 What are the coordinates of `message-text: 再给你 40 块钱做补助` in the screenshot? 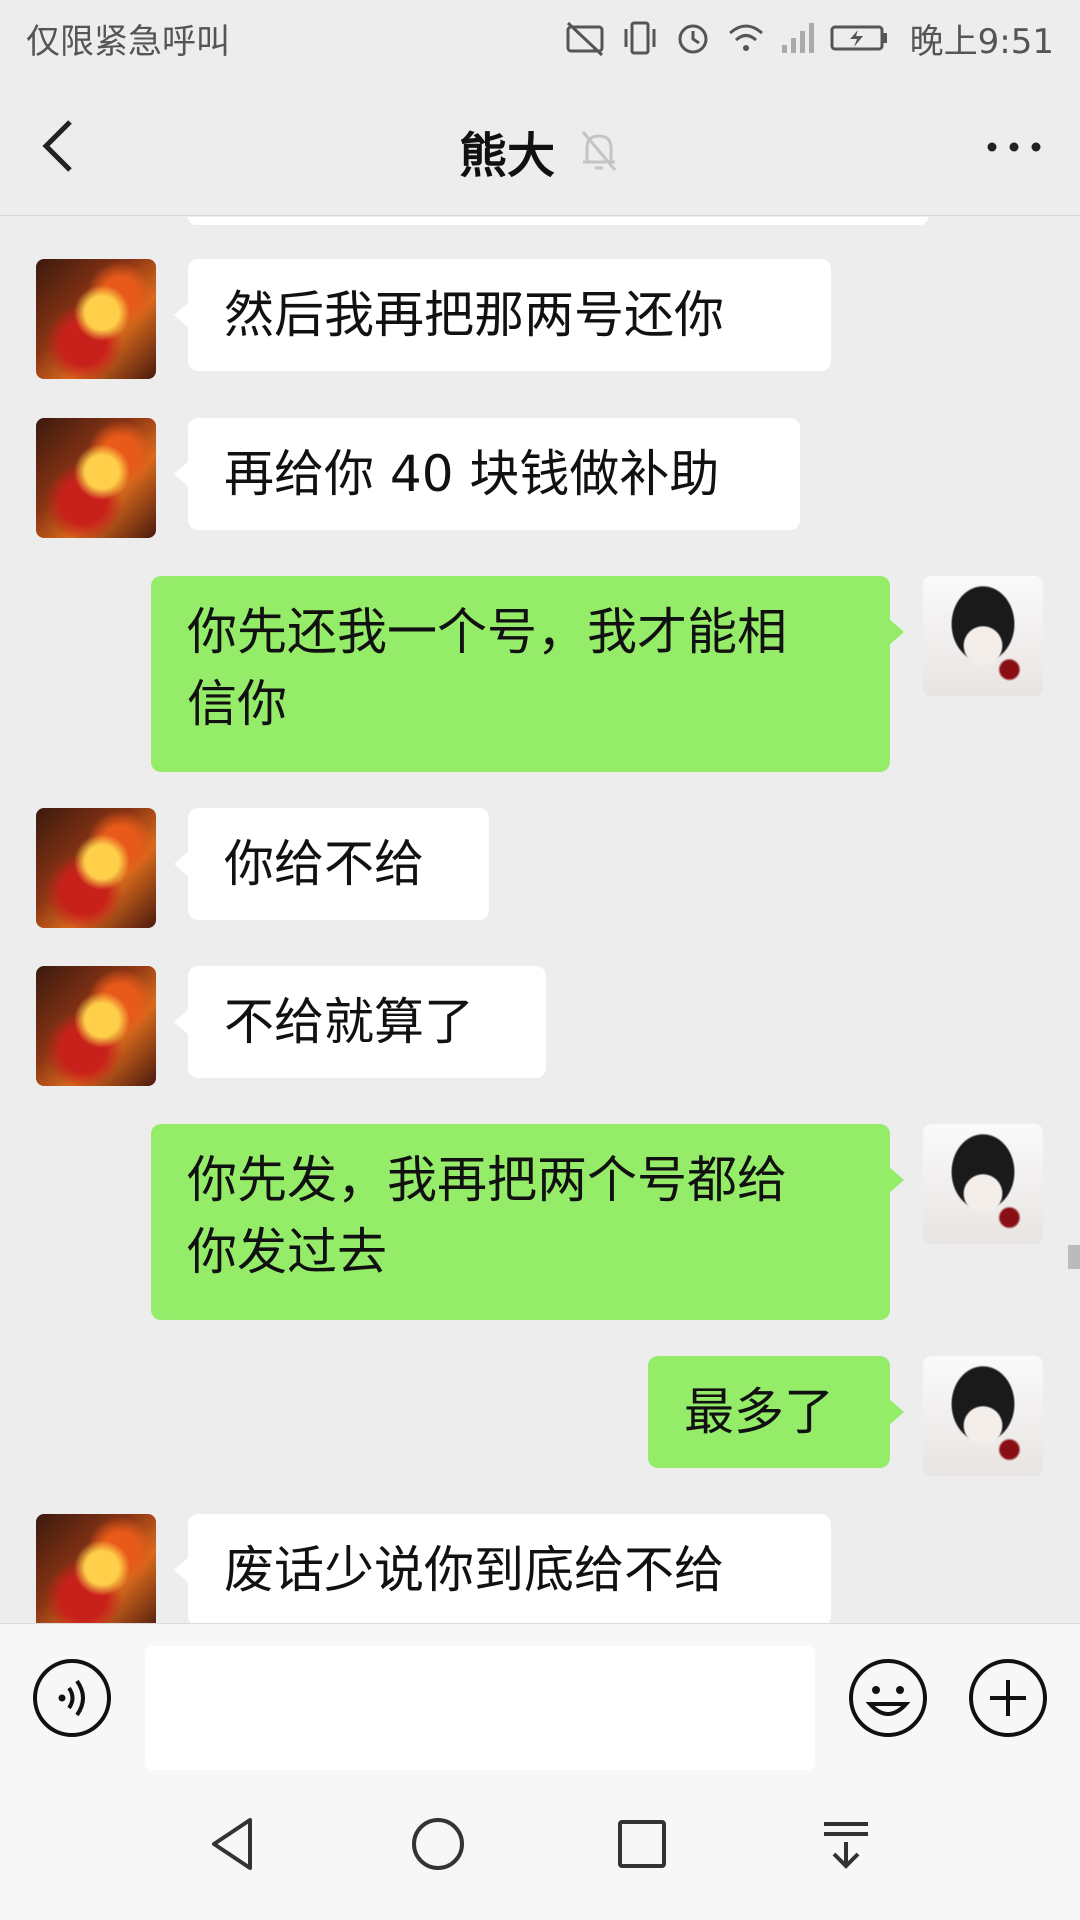 It's located at (472, 474).